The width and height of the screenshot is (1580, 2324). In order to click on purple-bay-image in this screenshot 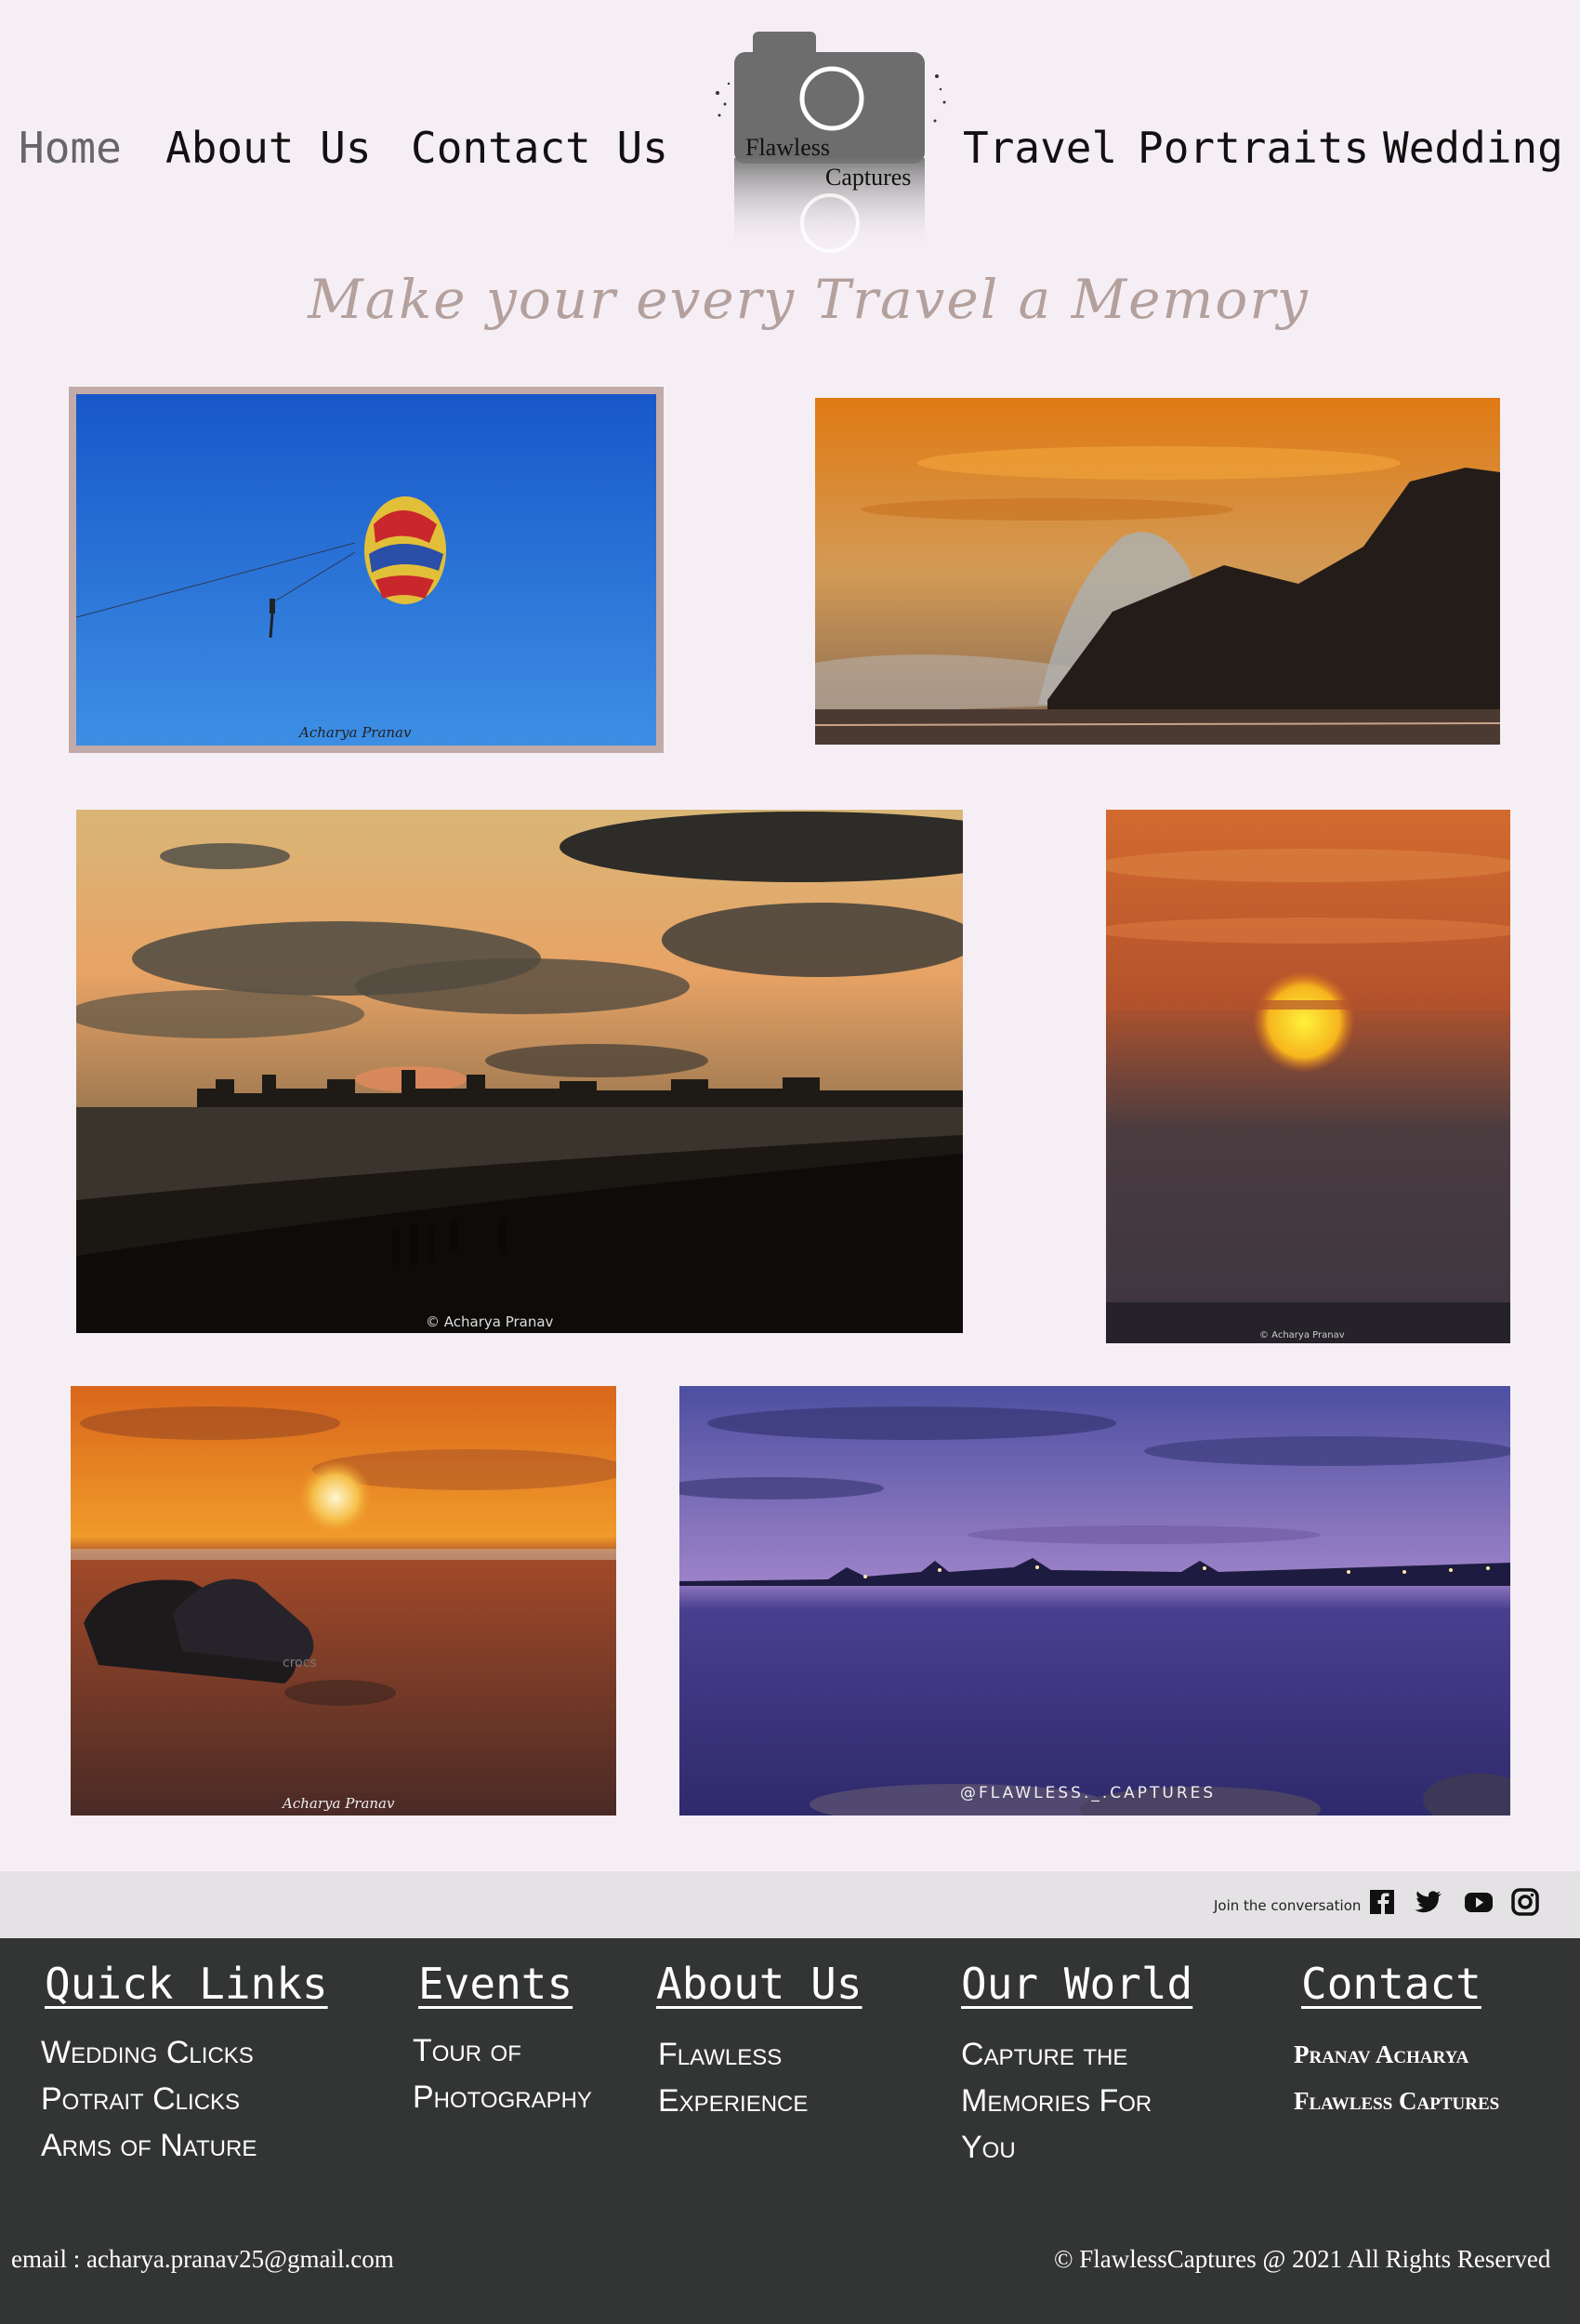, I will do `click(1094, 1601)`.